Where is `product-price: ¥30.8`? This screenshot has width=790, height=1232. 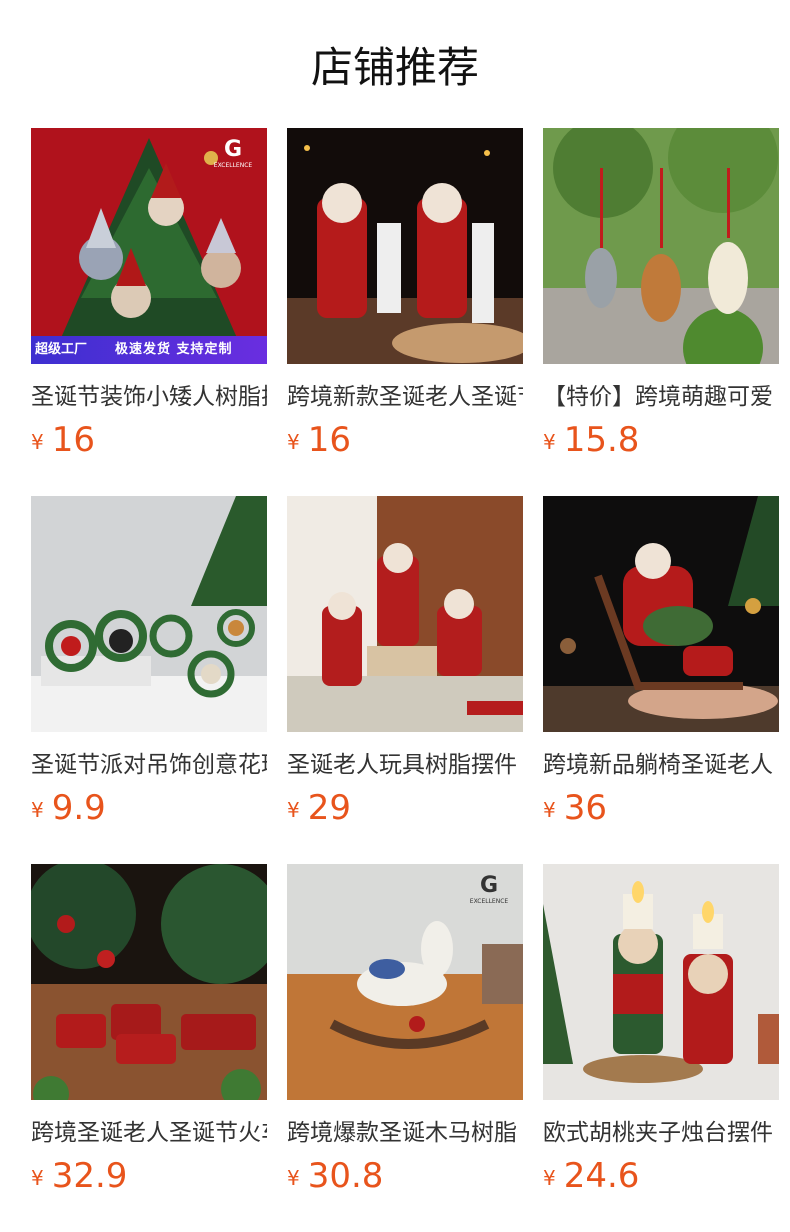 product-price: ¥30.8 is located at coordinates (405, 1176).